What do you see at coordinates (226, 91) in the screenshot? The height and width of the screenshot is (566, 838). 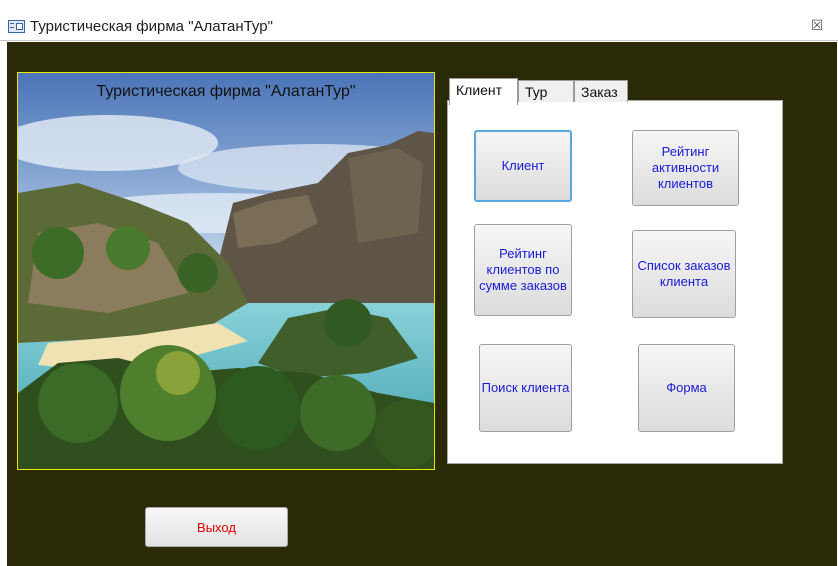 I see `picture-caption: Туристическая фирма "АлатанТур"` at bounding box center [226, 91].